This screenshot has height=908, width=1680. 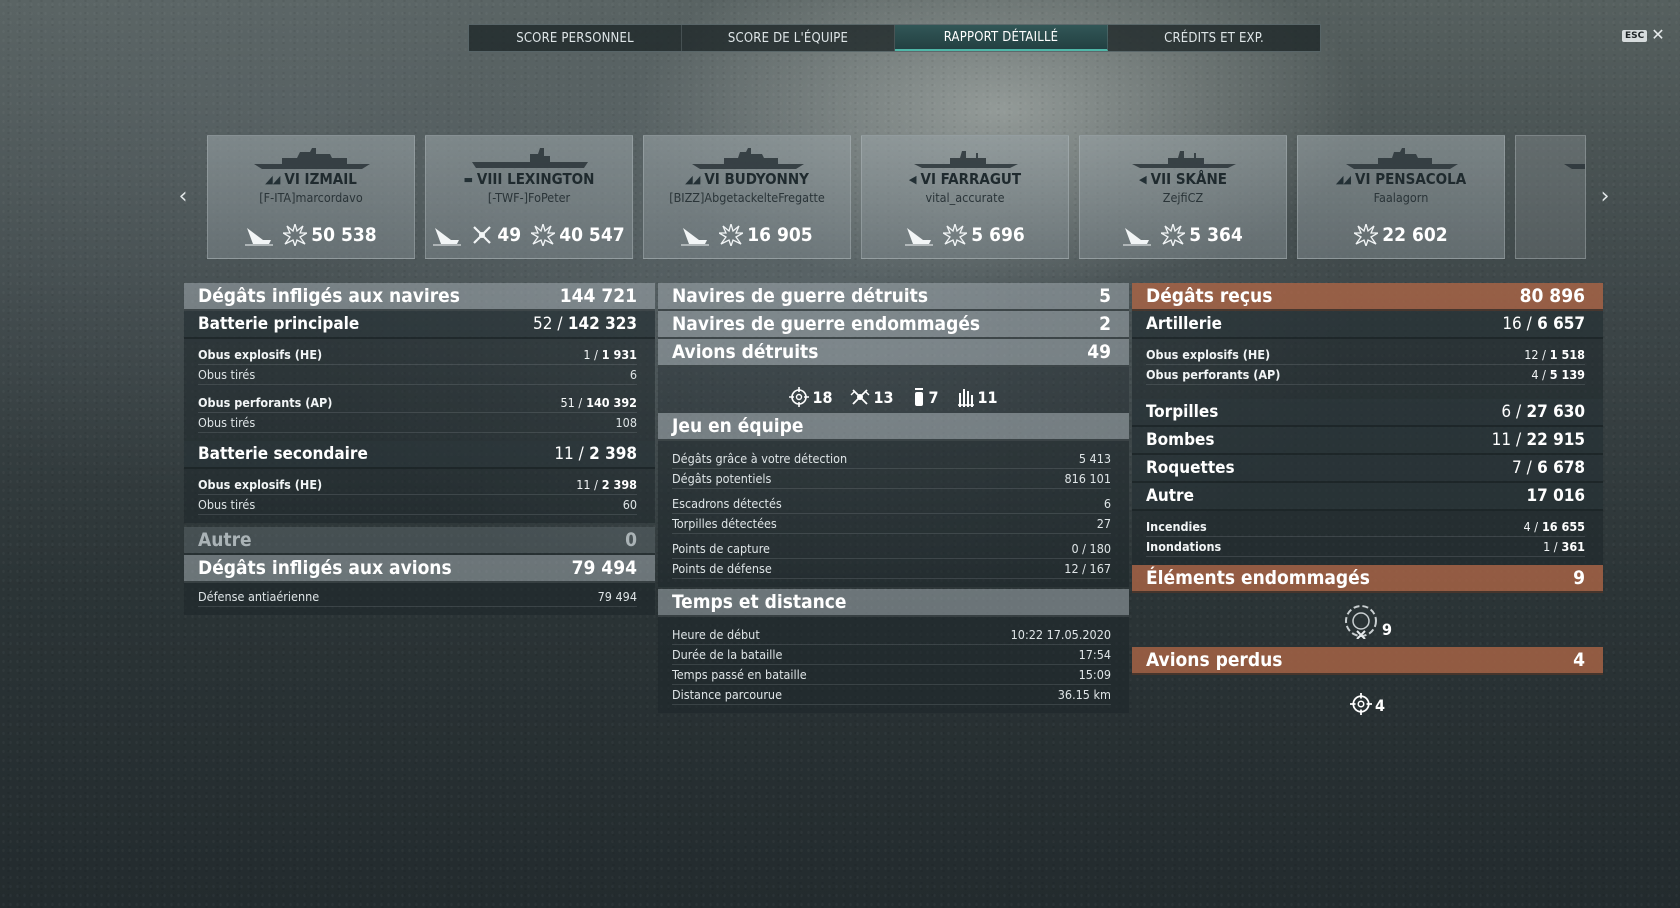 I want to click on list-item: Points de capture 0 / 180, so click(x=891, y=549).